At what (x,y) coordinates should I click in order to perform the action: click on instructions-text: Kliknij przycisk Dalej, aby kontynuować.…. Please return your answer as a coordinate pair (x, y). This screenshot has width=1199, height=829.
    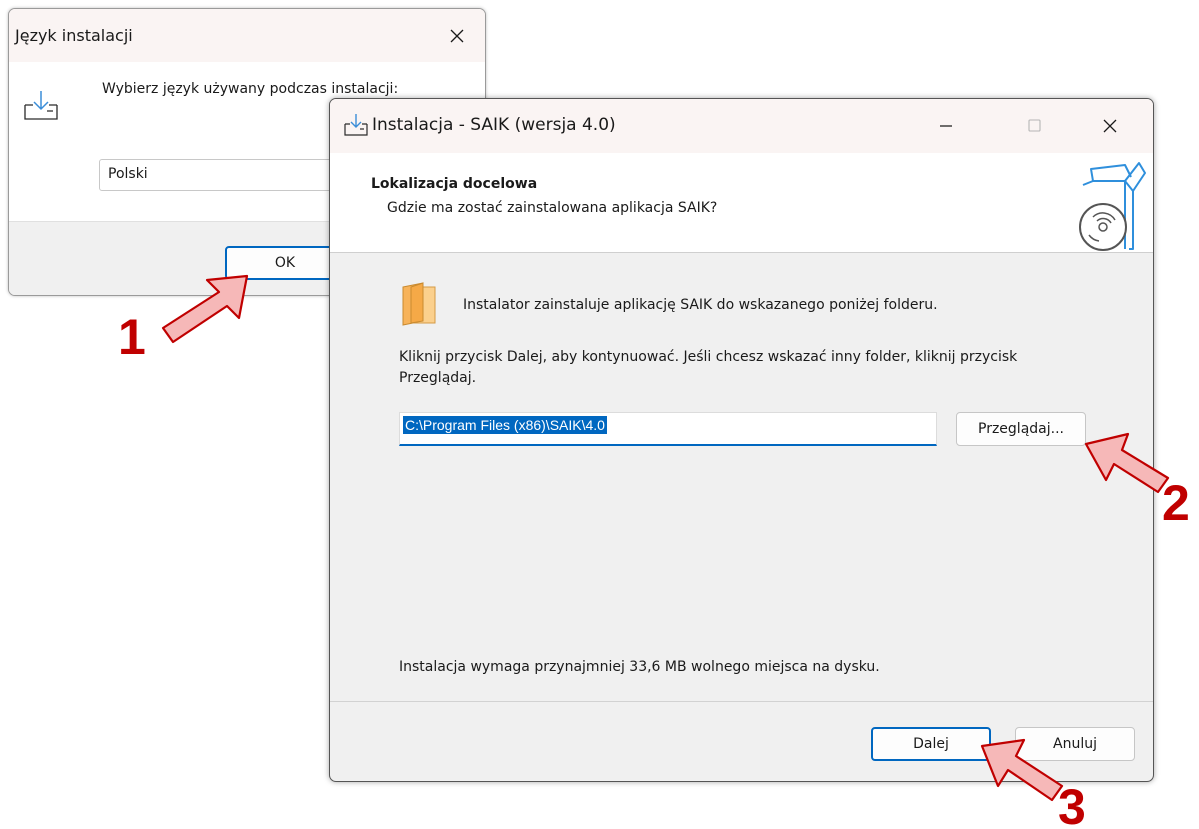
    Looking at the image, I should click on (708, 367).